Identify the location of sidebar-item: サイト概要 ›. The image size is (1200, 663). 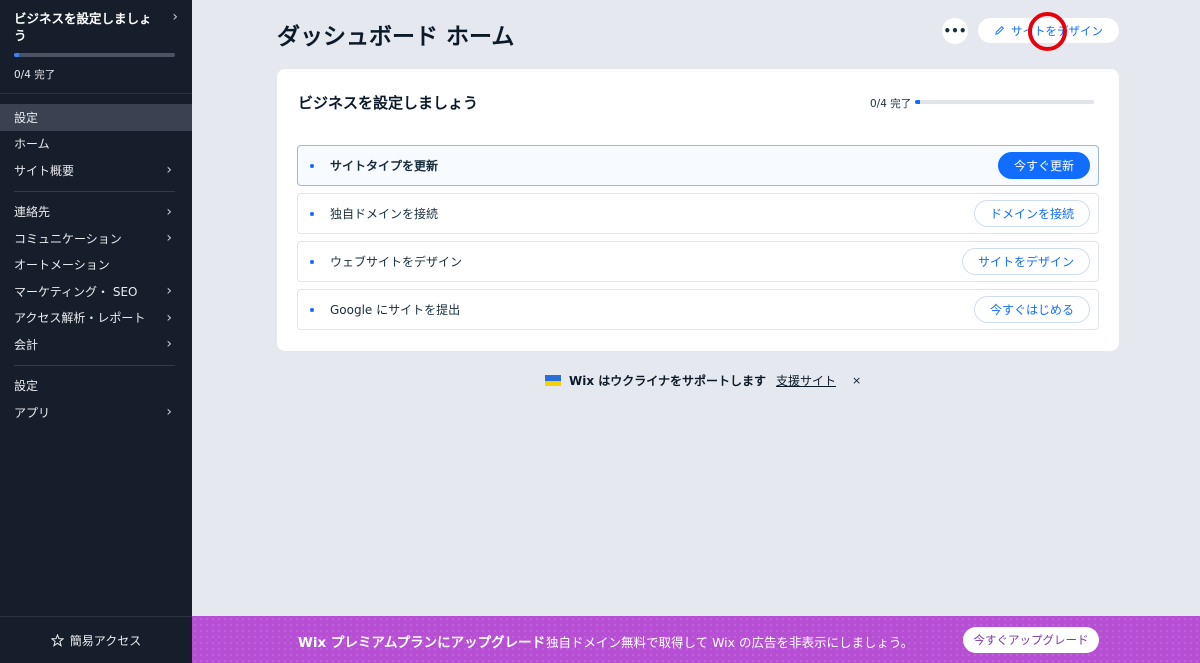
(96, 170).